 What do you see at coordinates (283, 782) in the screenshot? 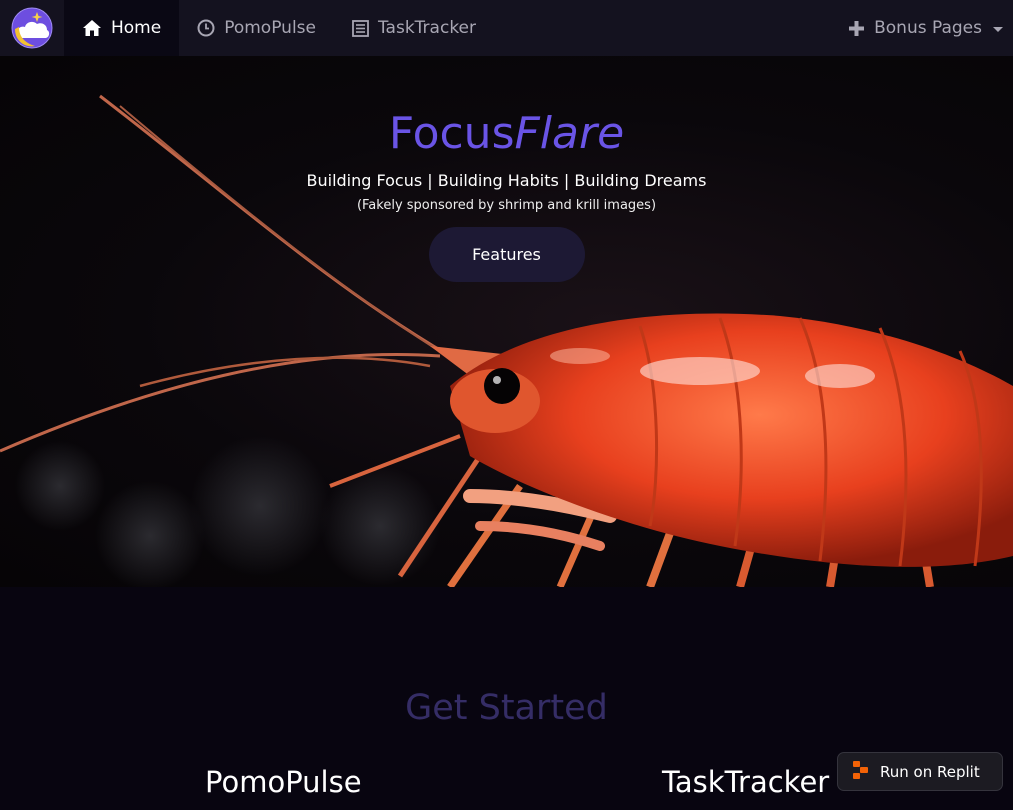
I see `card-title-pomopulse: PomoPulse` at bounding box center [283, 782].